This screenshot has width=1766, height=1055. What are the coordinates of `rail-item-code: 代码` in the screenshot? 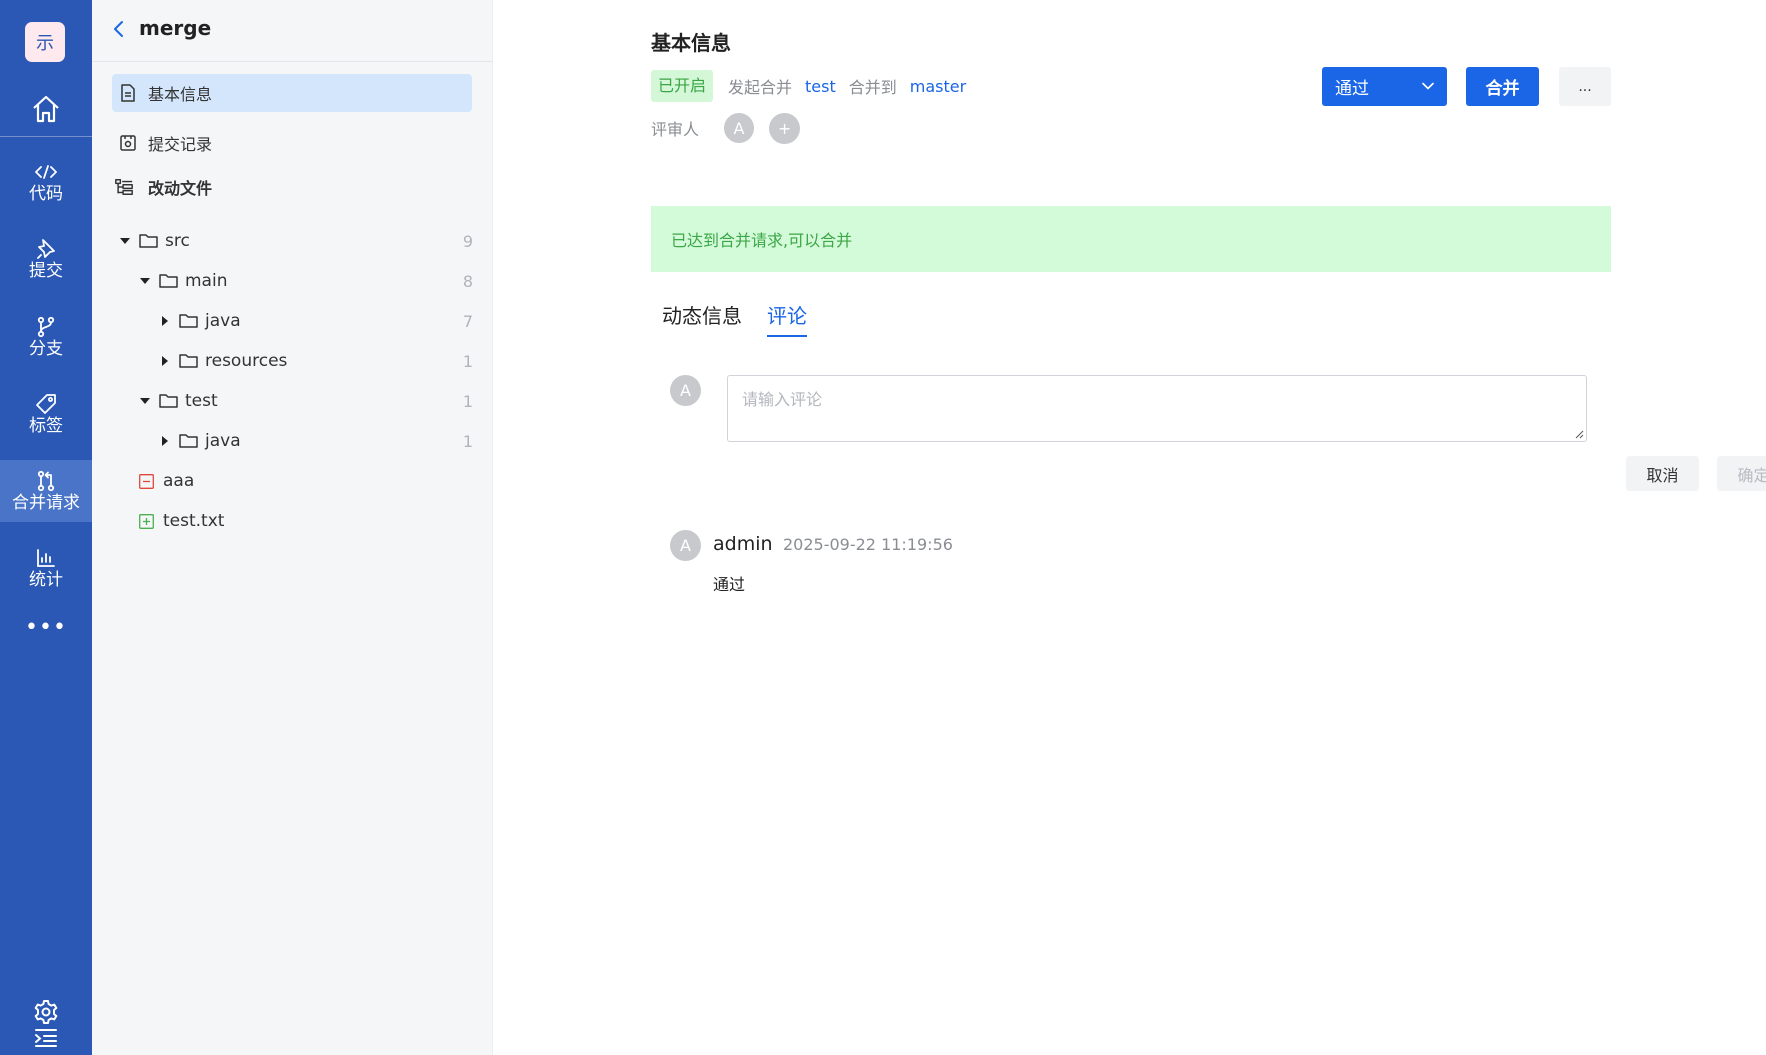 It's located at (46, 182).